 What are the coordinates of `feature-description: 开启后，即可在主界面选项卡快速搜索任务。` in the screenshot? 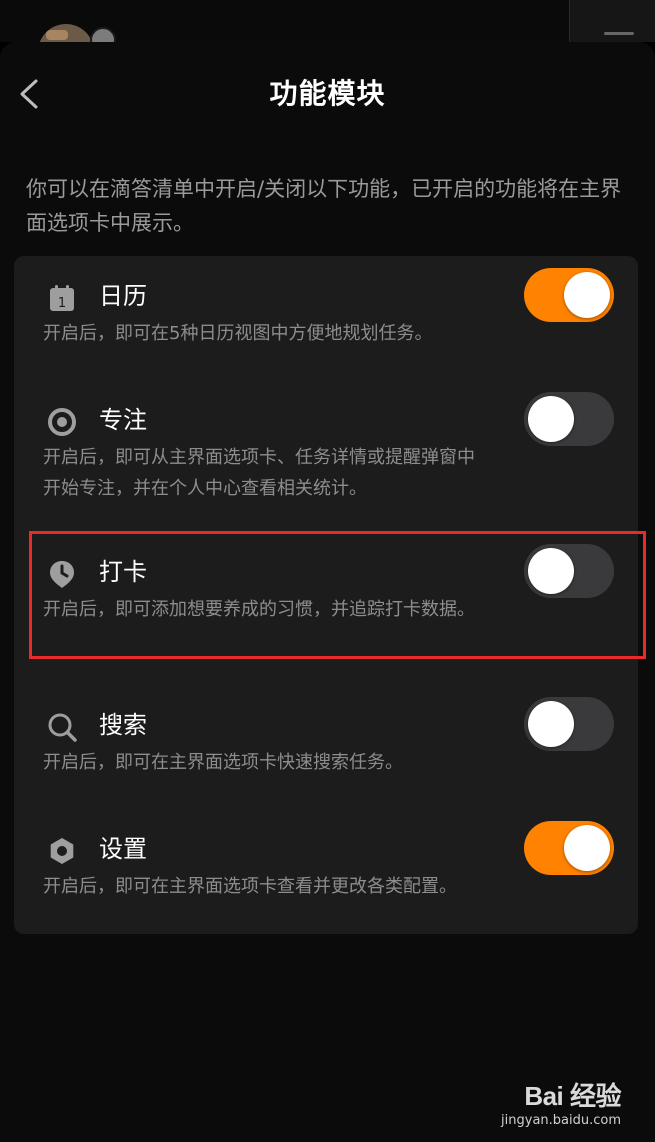 It's located at (223, 762).